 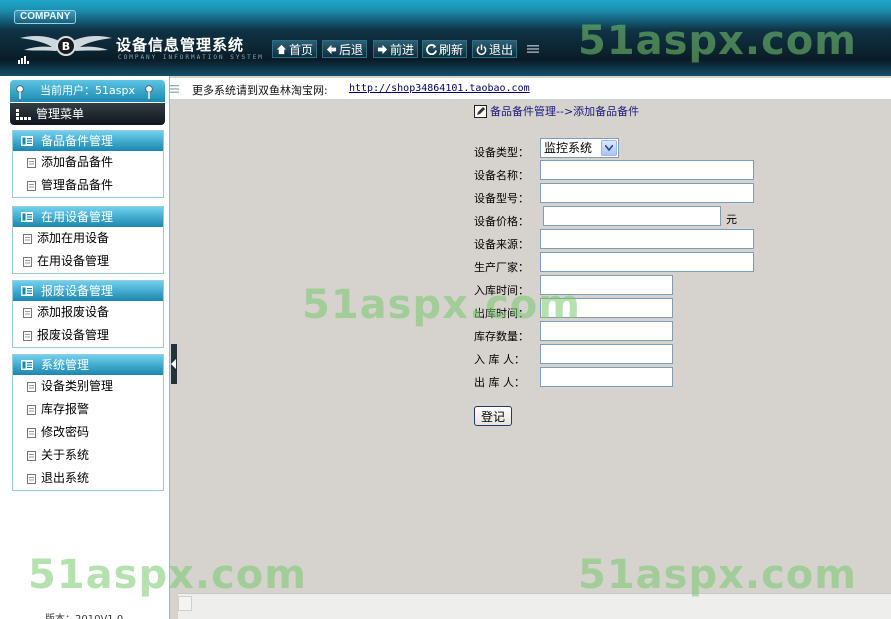 I want to click on sidebar-toggle, so click(x=174, y=364).